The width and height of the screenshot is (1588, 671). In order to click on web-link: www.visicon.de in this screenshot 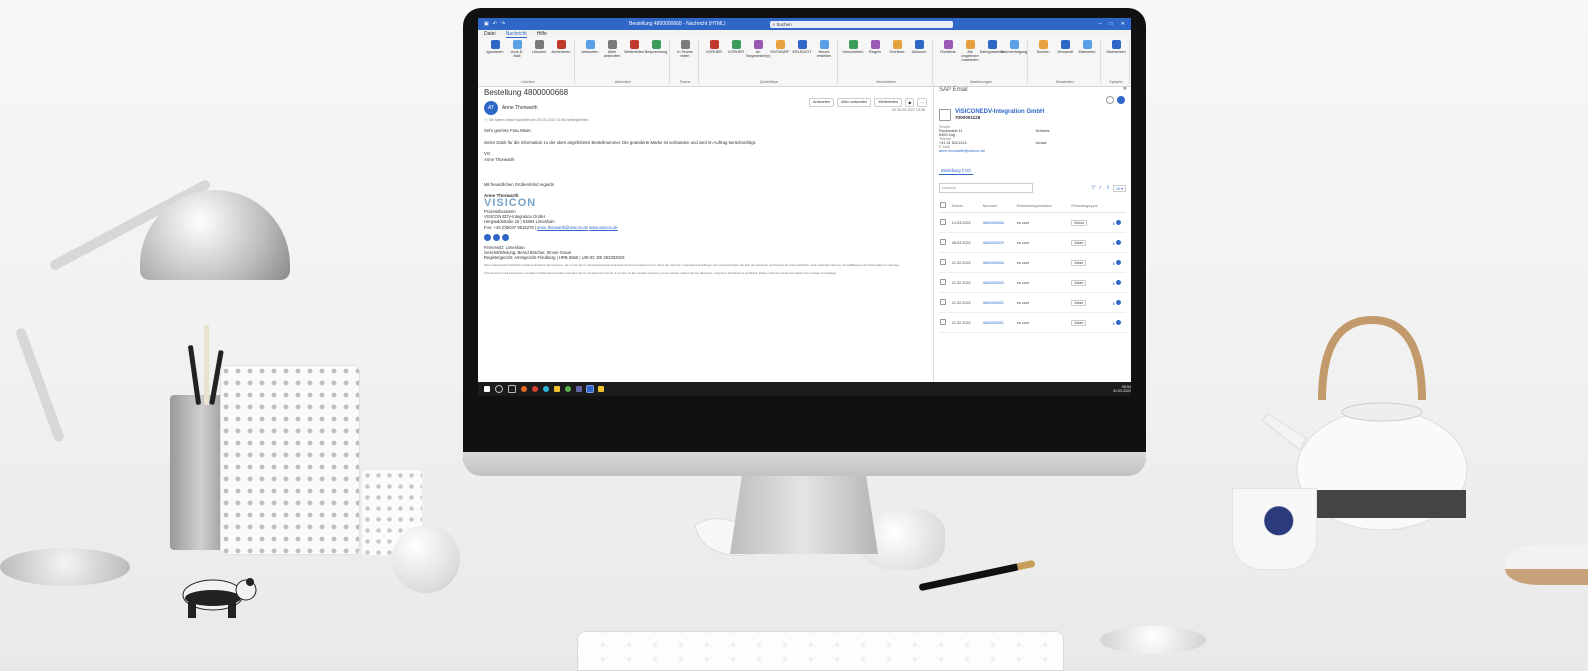, I will do `click(603, 227)`.